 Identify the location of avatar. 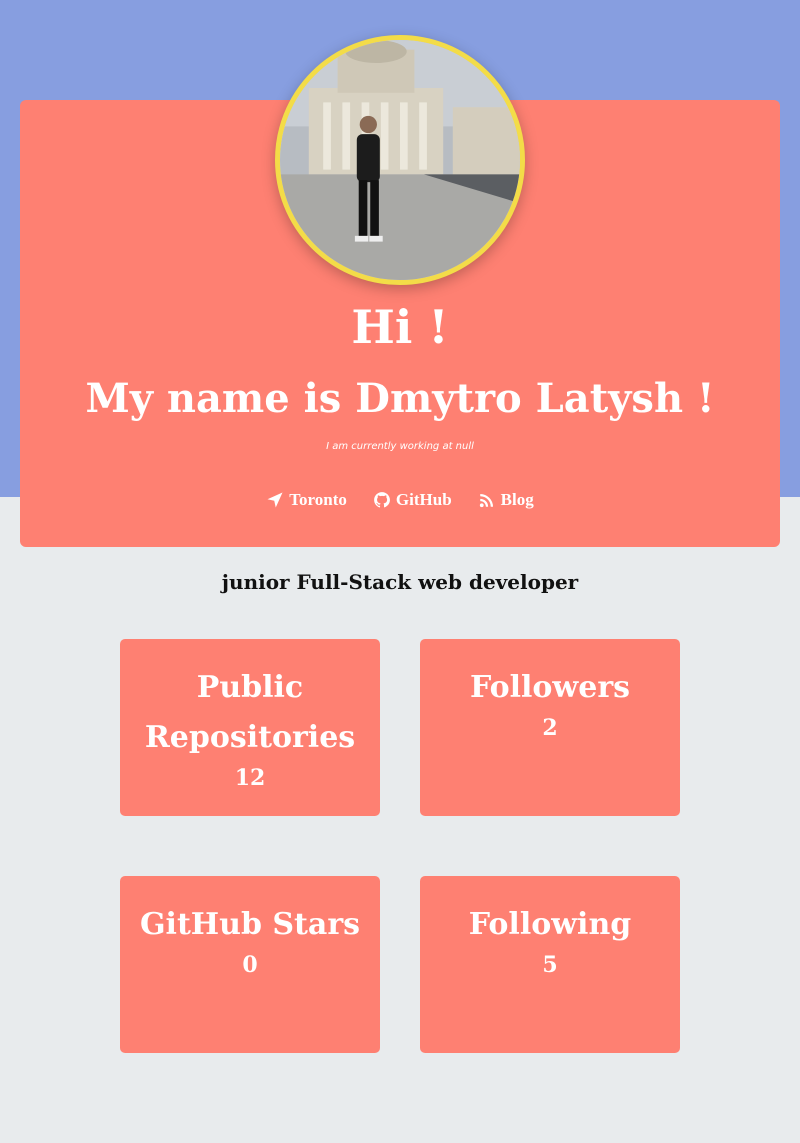
(400, 160).